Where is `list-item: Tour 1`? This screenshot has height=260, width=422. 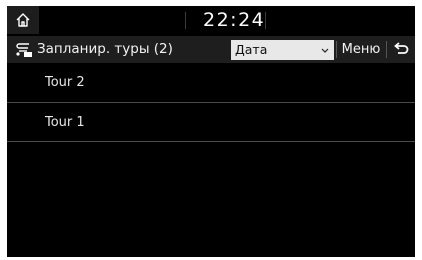 list-item: Tour 1 is located at coordinates (211, 122).